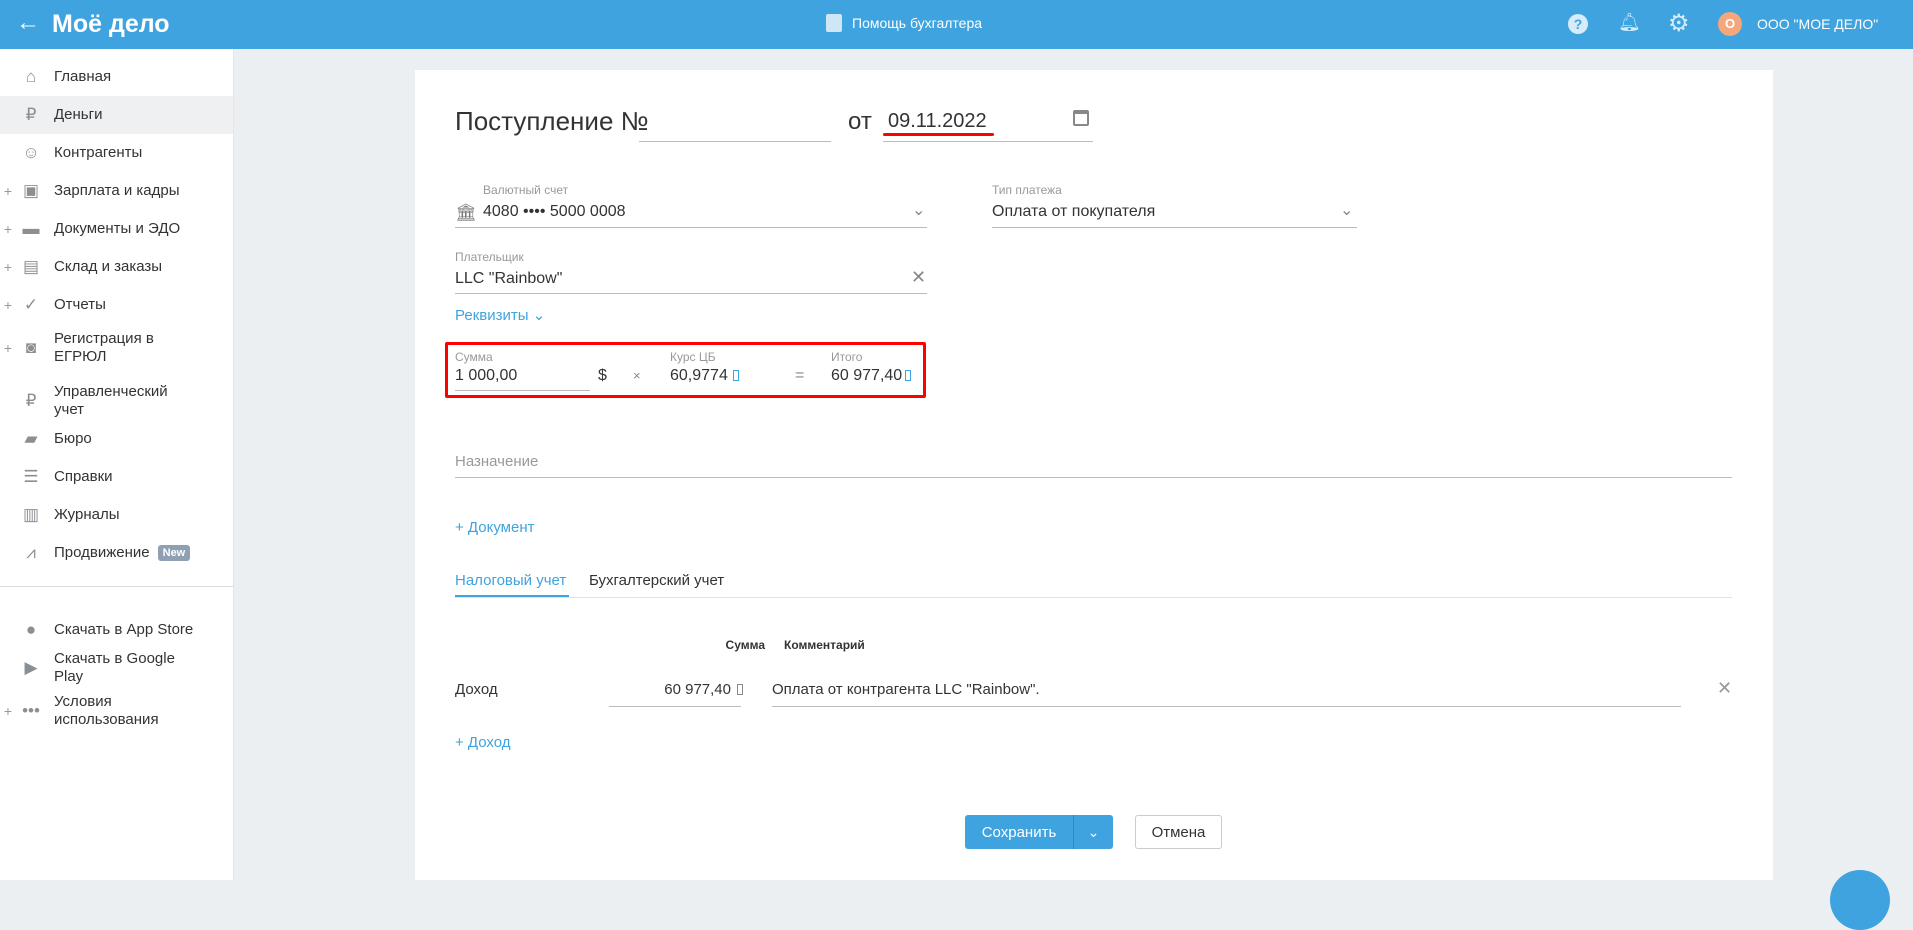 The height and width of the screenshot is (930, 1913). I want to click on sidebar-item-label: Отчеты, so click(80, 304).